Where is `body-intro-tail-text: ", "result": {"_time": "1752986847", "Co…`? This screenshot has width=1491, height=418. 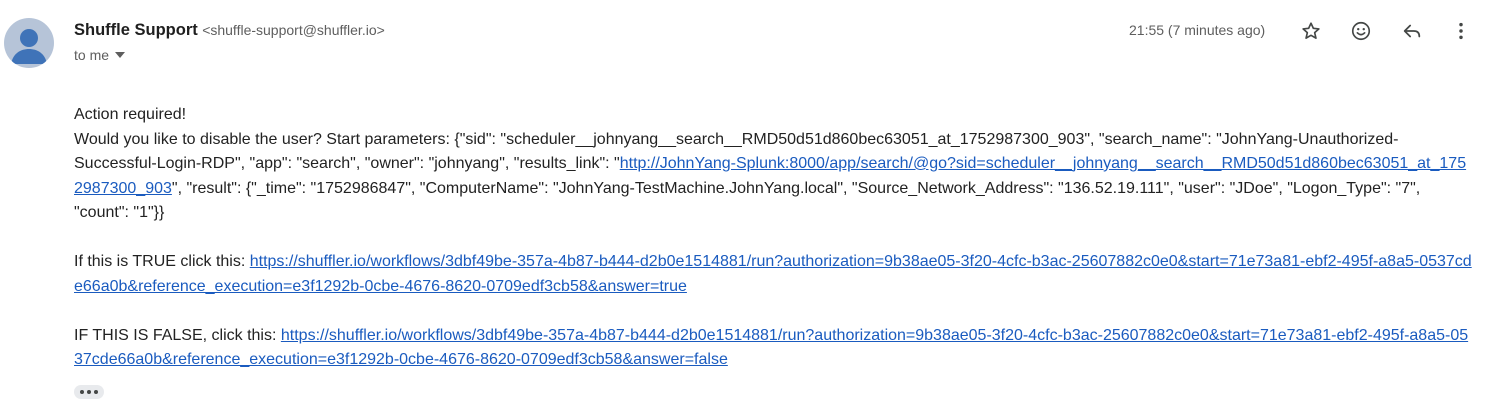
body-intro-tail-text: ", "result": {"_time": "1752986847", "Co… is located at coordinates (747, 200).